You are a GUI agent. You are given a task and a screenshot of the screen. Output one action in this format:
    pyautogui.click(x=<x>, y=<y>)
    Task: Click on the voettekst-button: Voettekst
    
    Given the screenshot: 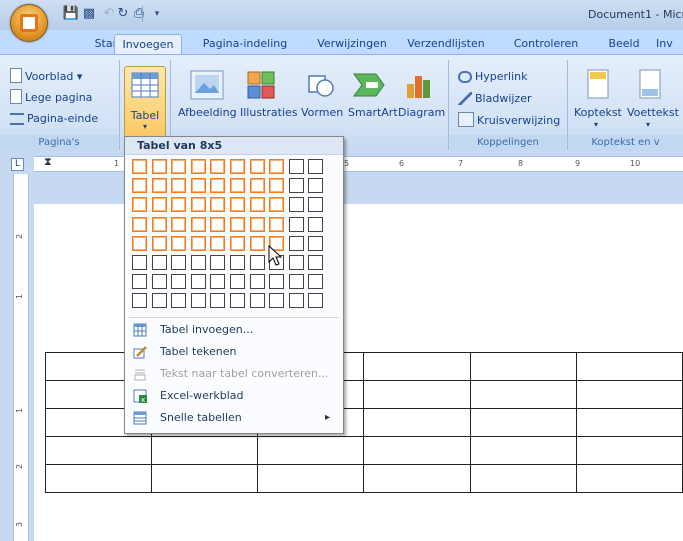 What is the action you would take?
    pyautogui.click(x=653, y=112)
    